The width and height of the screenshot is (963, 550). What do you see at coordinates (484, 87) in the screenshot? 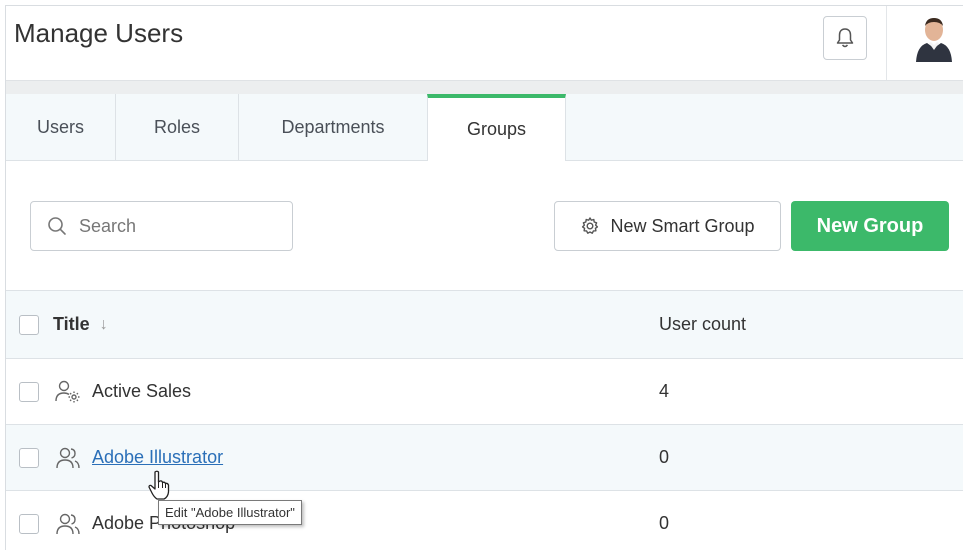
I see `header-separator-band` at bounding box center [484, 87].